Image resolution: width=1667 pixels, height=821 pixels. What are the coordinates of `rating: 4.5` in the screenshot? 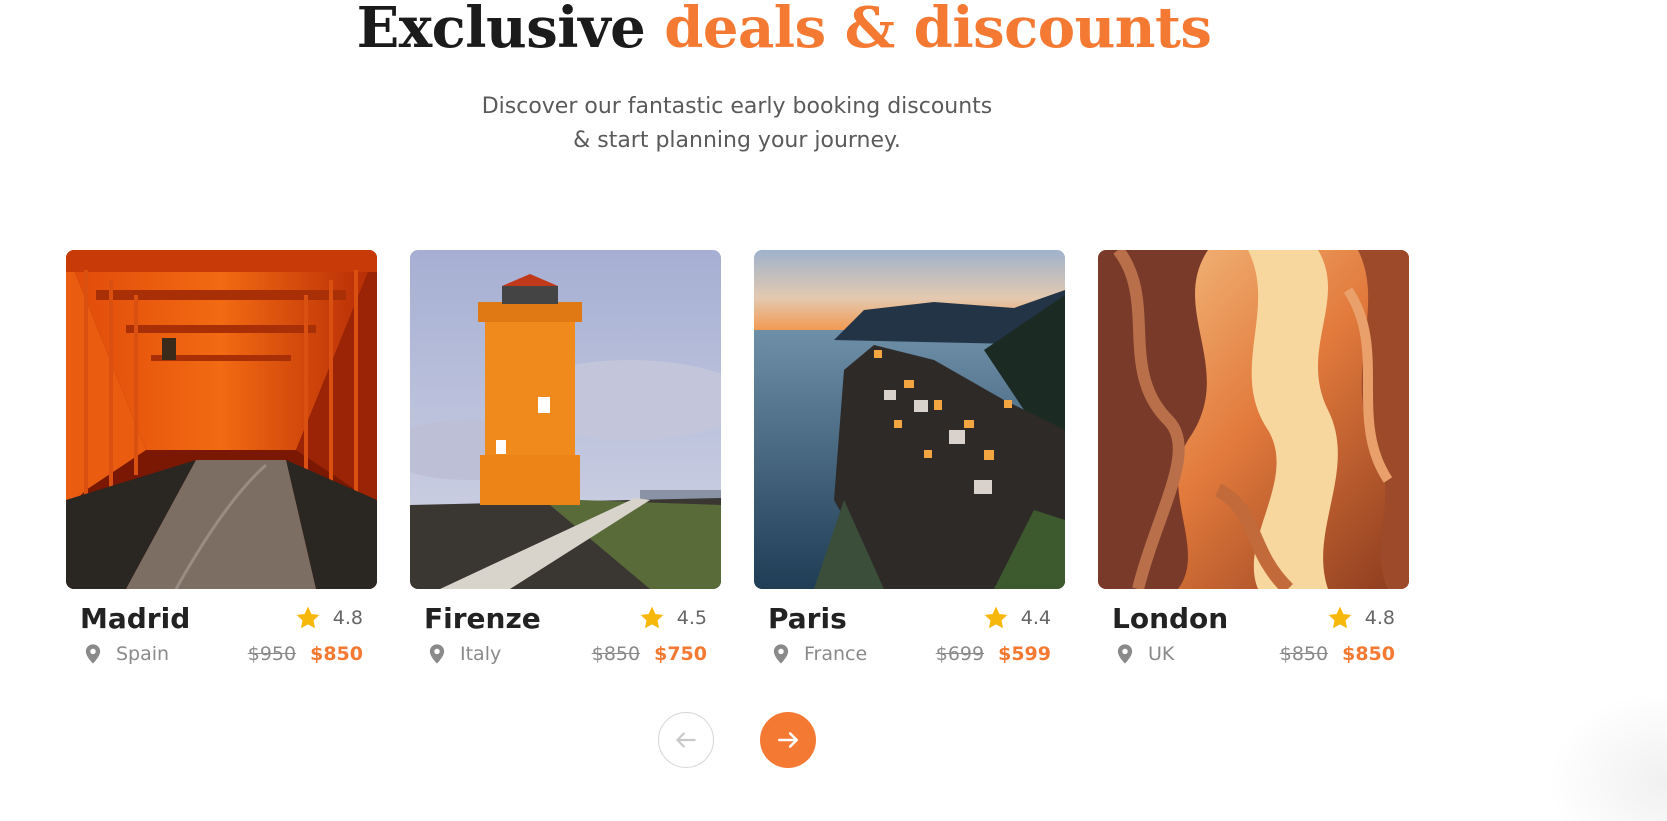 It's located at (673, 618).